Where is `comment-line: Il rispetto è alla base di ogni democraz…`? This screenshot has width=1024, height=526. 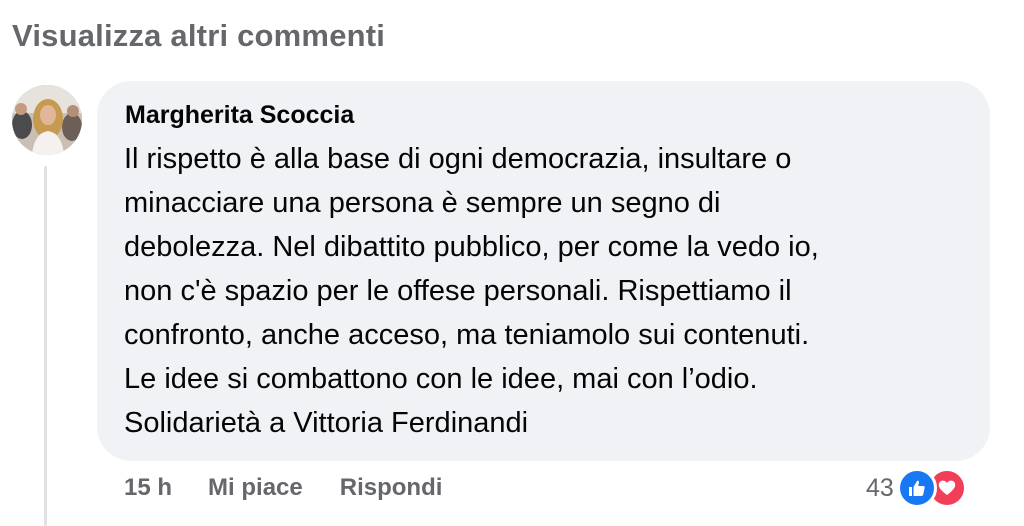 comment-line: Il rispetto è alla base di ogni democraz… is located at coordinates (458, 159).